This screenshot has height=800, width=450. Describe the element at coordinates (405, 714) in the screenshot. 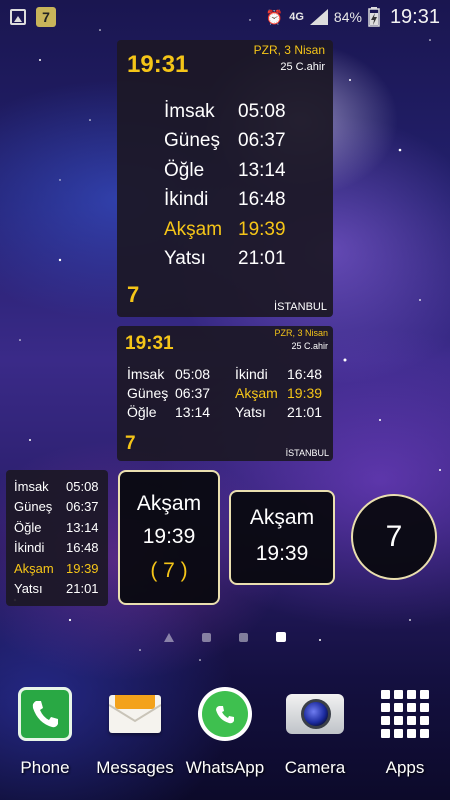

I see `apps-grid-icon` at that location.